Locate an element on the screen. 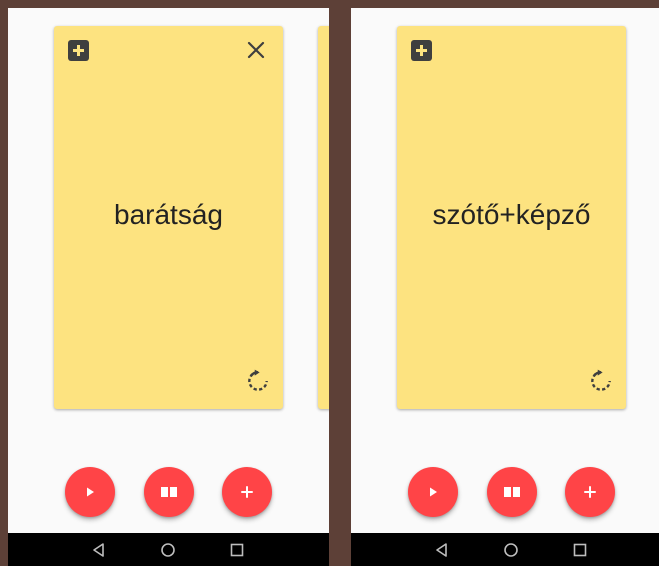 This screenshot has height=566, width=659. next-flashcard-peek is located at coordinates (323, 217).